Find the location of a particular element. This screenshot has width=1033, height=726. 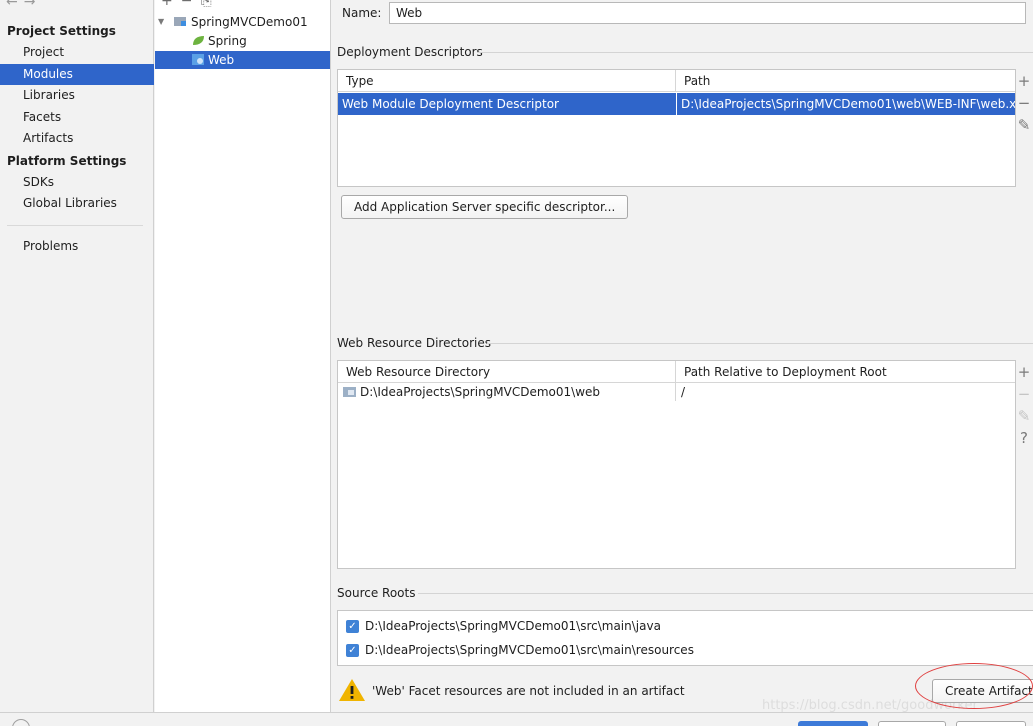

tree-node-spring: Spring is located at coordinates (242, 41).